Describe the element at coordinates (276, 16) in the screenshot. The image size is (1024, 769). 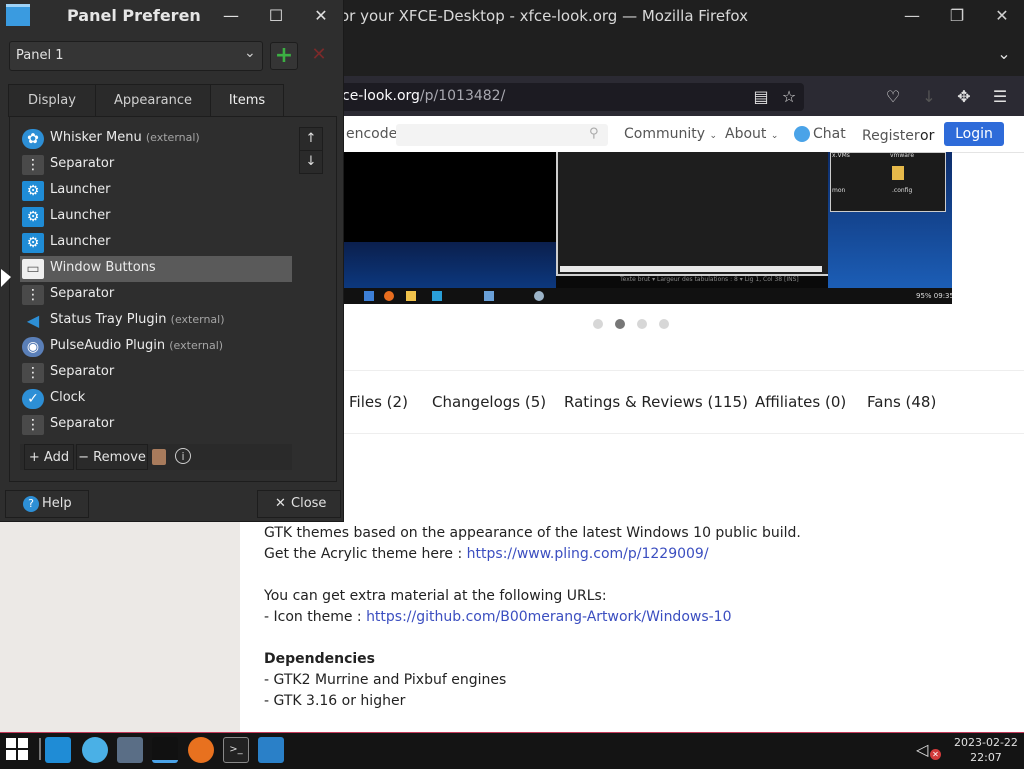
I see `dialog-maximize-icon: ☐` at that location.